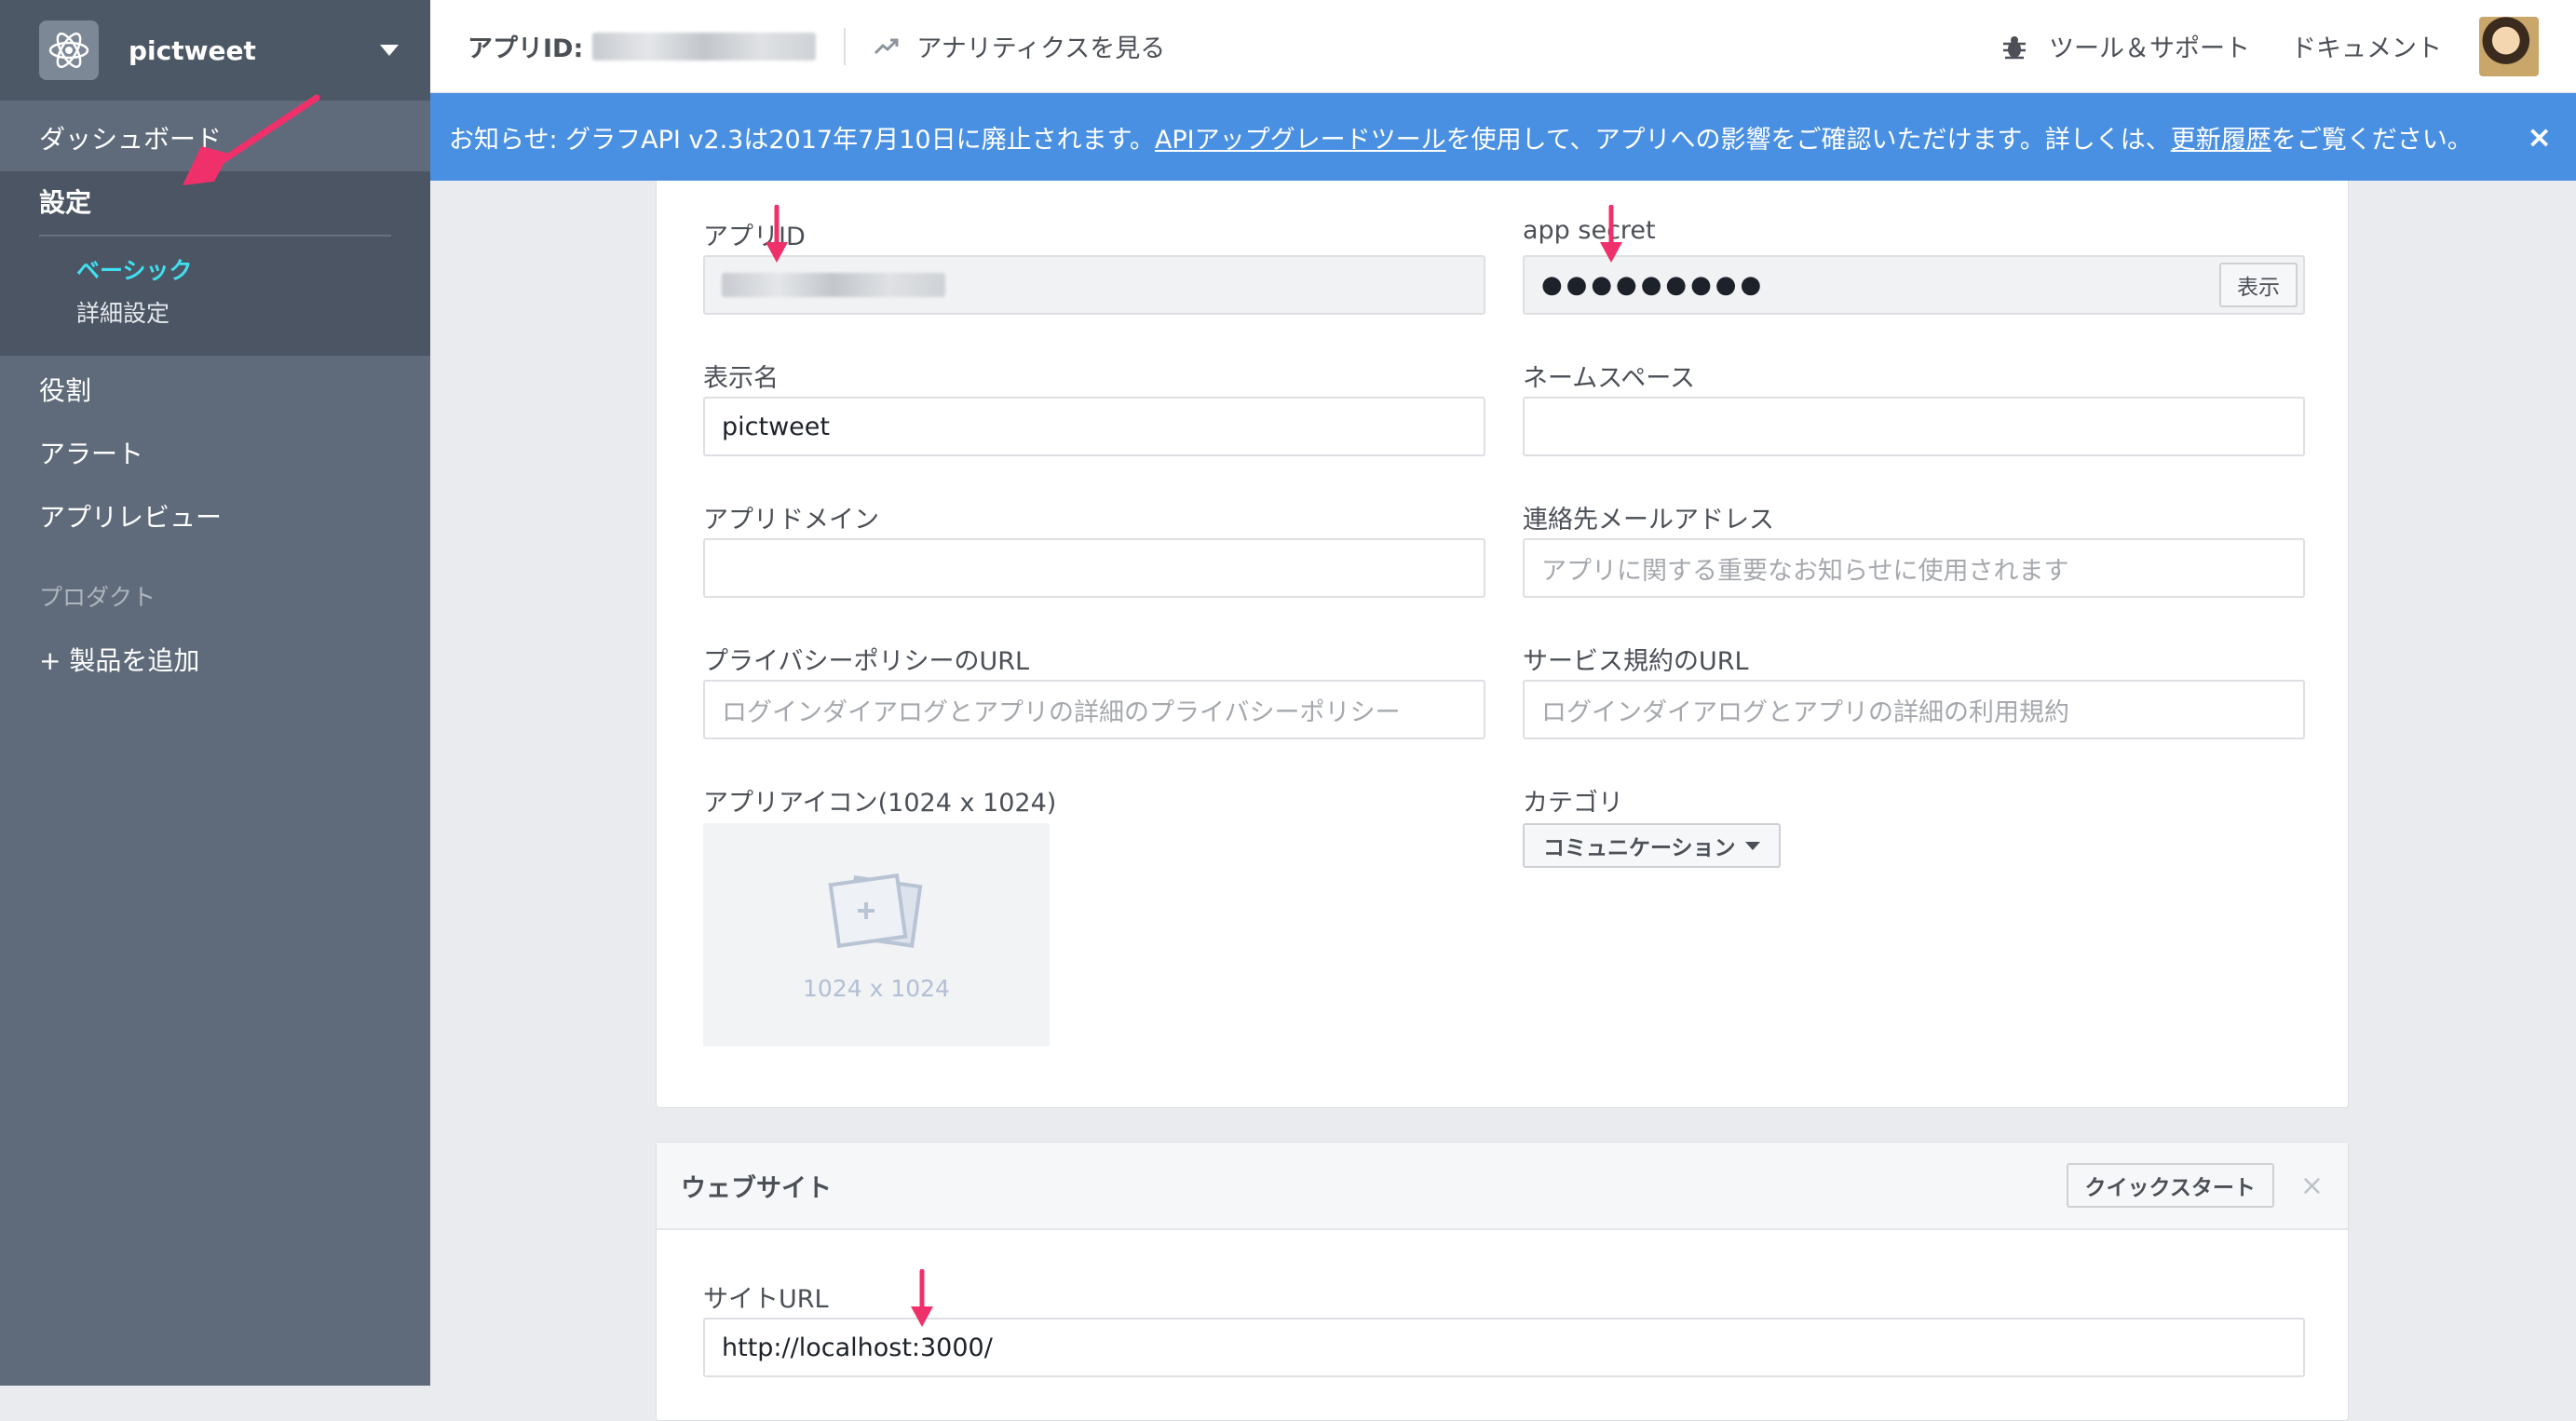 This screenshot has height=1421, width=2576. I want to click on app-id-label: アプリID:, so click(526, 48).